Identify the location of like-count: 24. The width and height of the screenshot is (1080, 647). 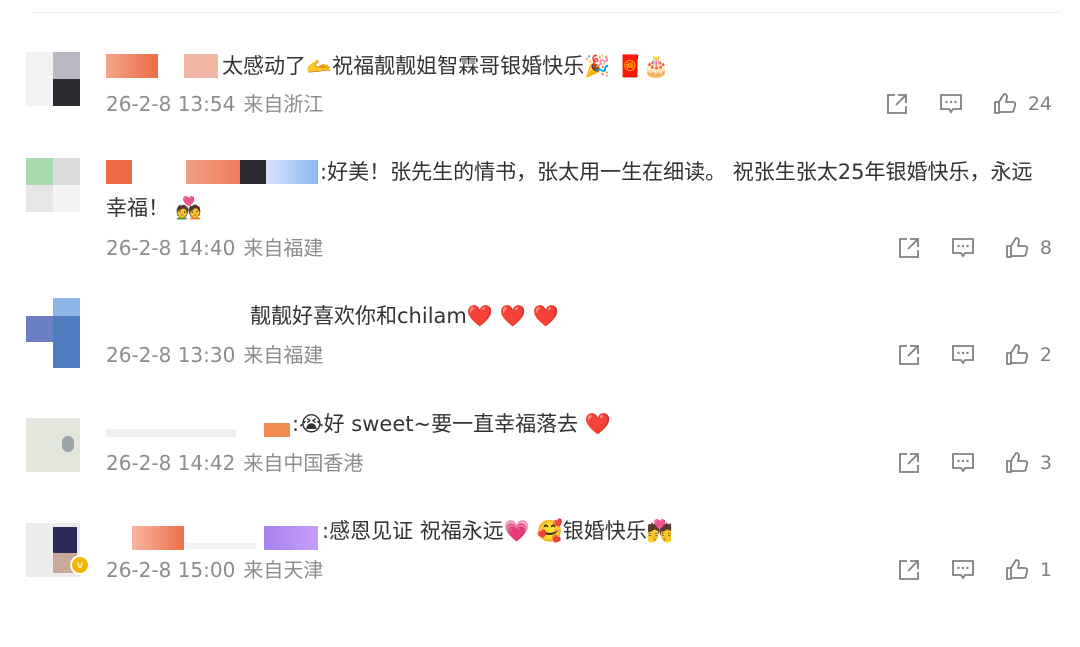
(1039, 104).